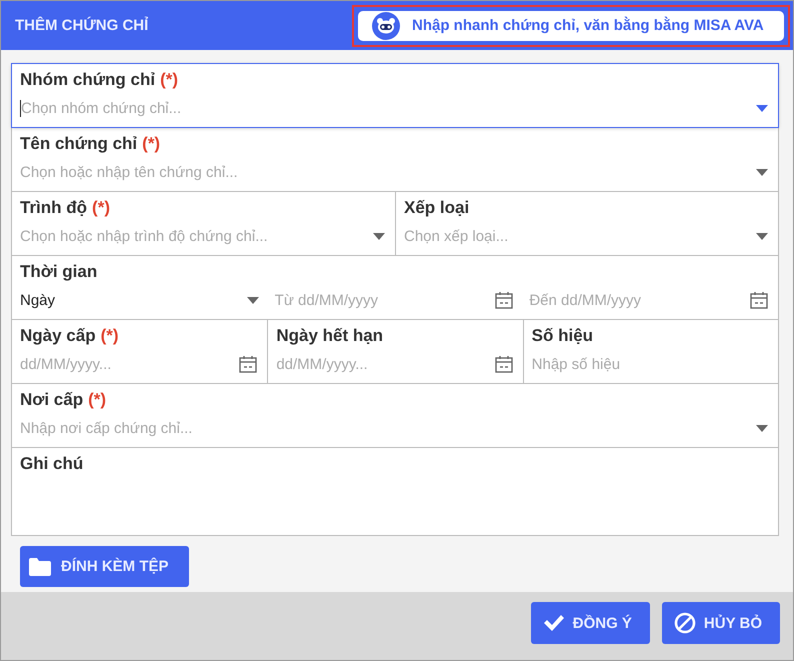 Image resolution: width=794 pixels, height=661 pixels. Describe the element at coordinates (54, 208) in the screenshot. I see `field-label: Trình độ` at that location.